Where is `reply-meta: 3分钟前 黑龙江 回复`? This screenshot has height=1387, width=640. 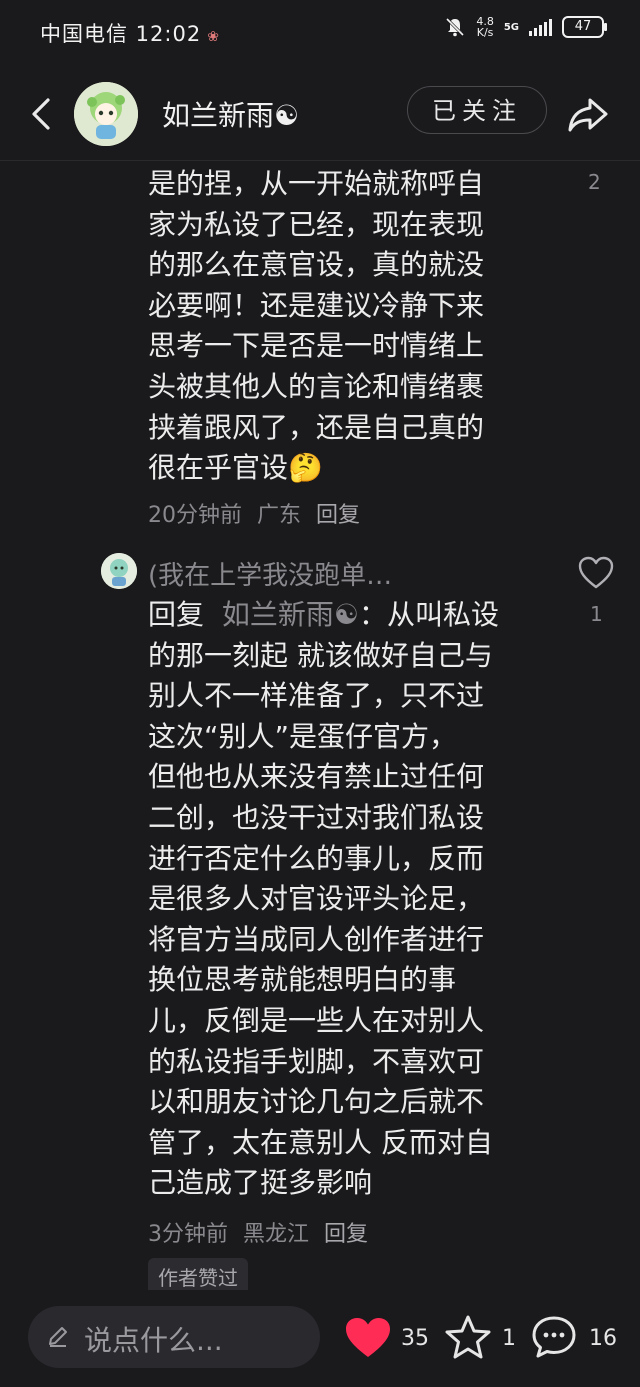 reply-meta: 3分钟前 黑龙江 回复 is located at coordinates (262, 1232).